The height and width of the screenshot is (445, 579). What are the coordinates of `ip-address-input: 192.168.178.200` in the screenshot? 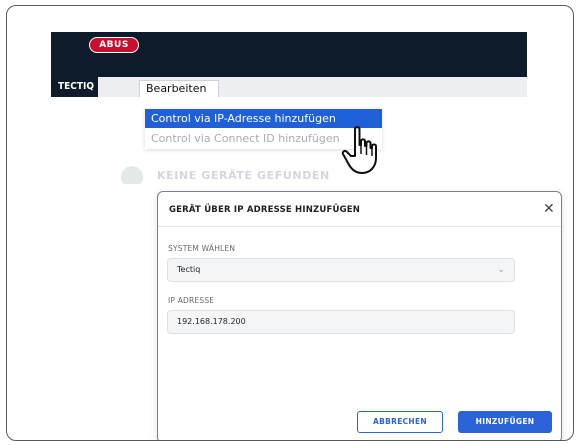 It's located at (341, 322).